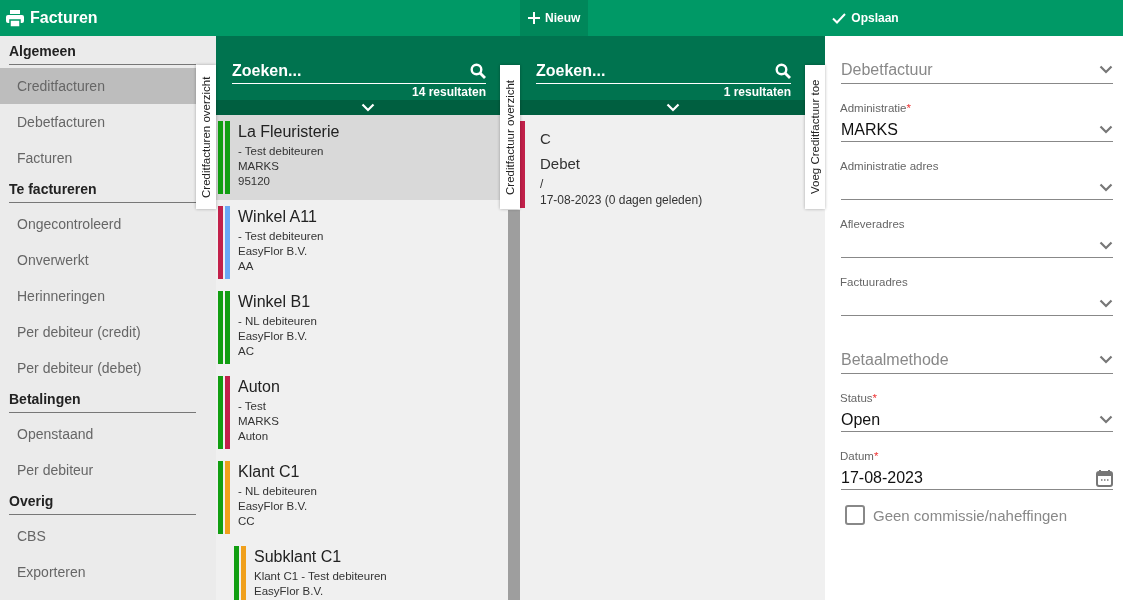 Image resolution: width=1123 pixels, height=600 pixels. I want to click on invoice-list-item: Klant C1 - NL debiteuren EasyFlor B.V. CC, so click(358, 497).